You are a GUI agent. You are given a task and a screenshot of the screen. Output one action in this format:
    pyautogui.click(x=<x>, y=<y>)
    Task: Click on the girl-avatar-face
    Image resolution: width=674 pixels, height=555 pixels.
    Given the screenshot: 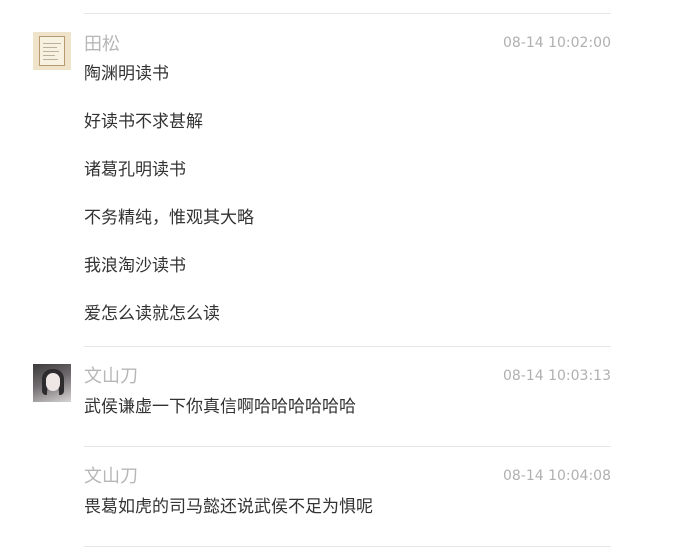 What is the action you would take?
    pyautogui.click(x=53, y=382)
    